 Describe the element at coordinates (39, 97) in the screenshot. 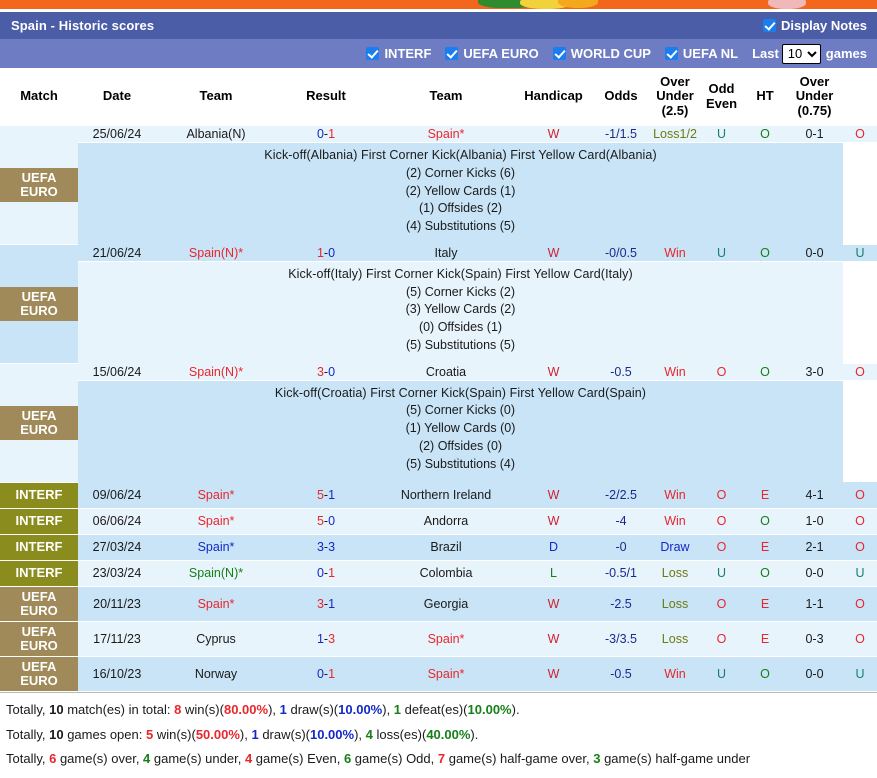

I see `col-match: Match` at that location.